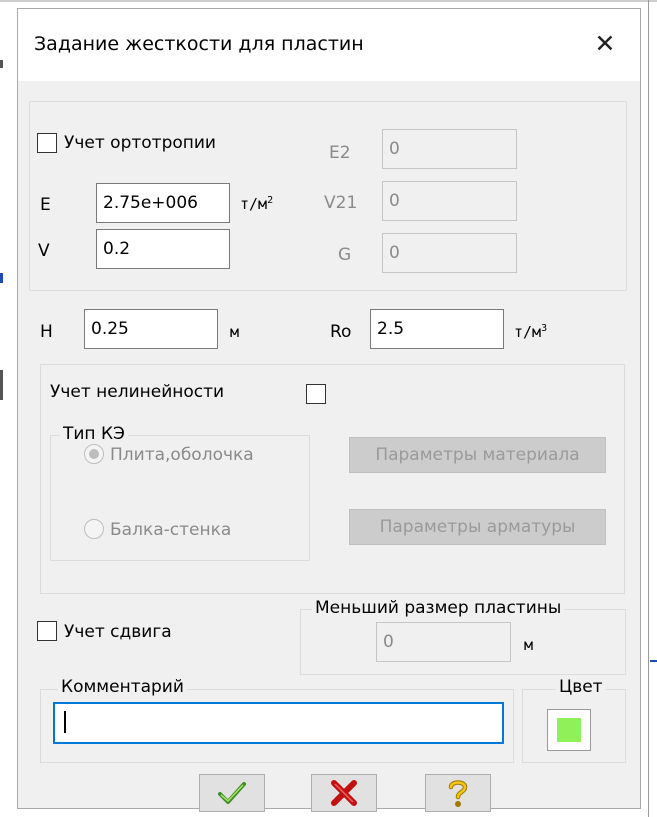 The height and width of the screenshot is (817, 657). I want to click on help-button, so click(458, 793).